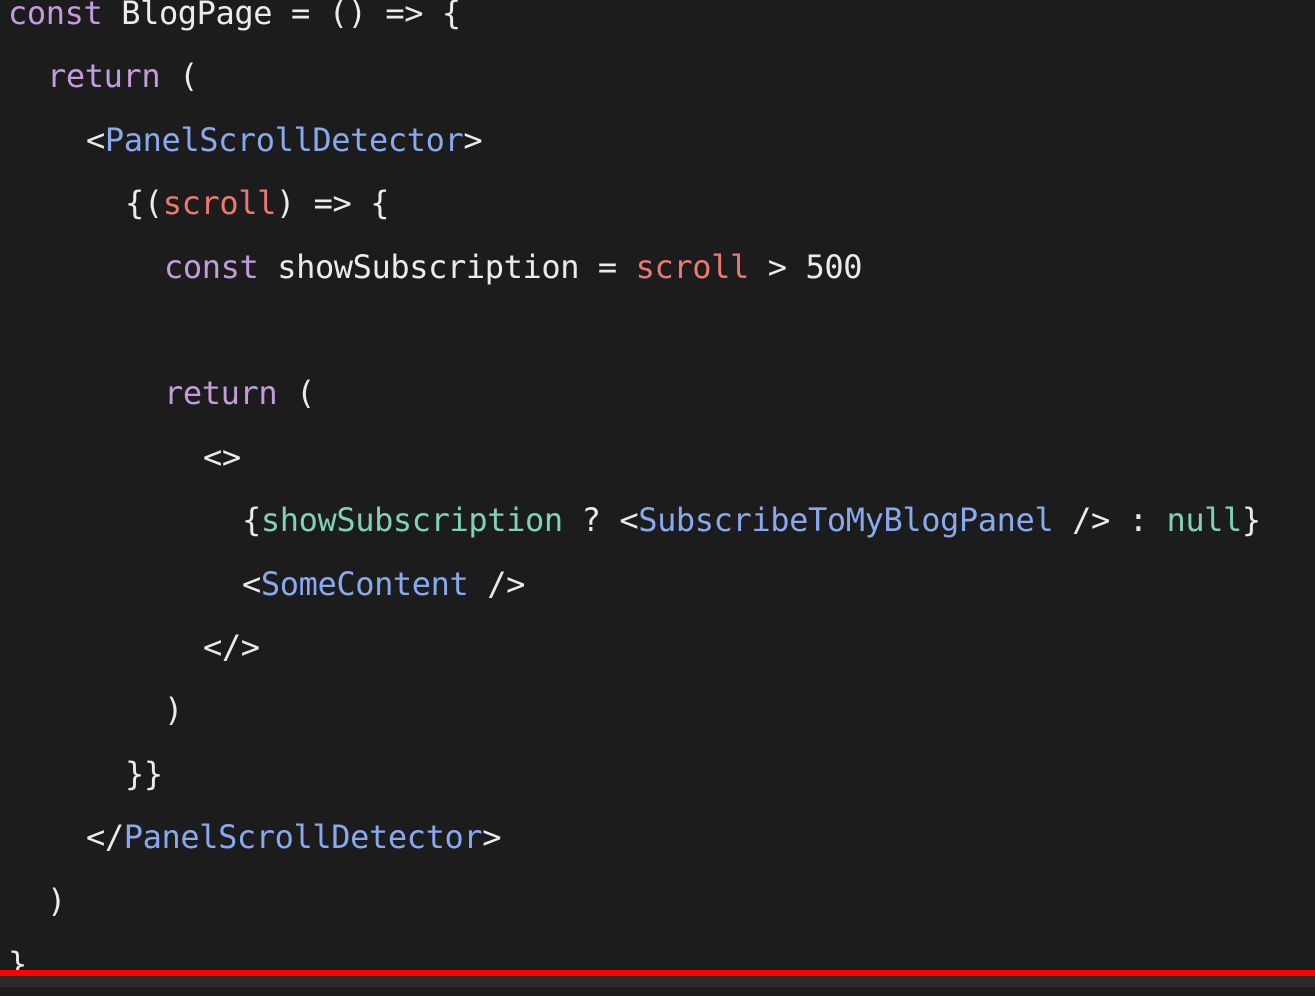 This screenshot has width=1315, height=996. I want to click on code-line: {(scroll) => {, so click(257, 203).